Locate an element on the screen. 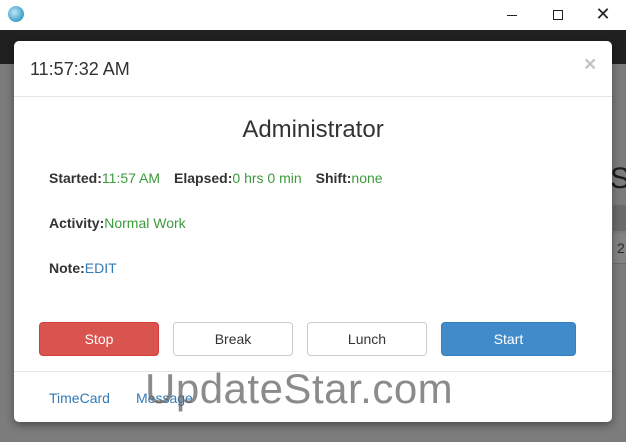 The width and height of the screenshot is (626, 442). user-name: Administrator is located at coordinates (313, 129).